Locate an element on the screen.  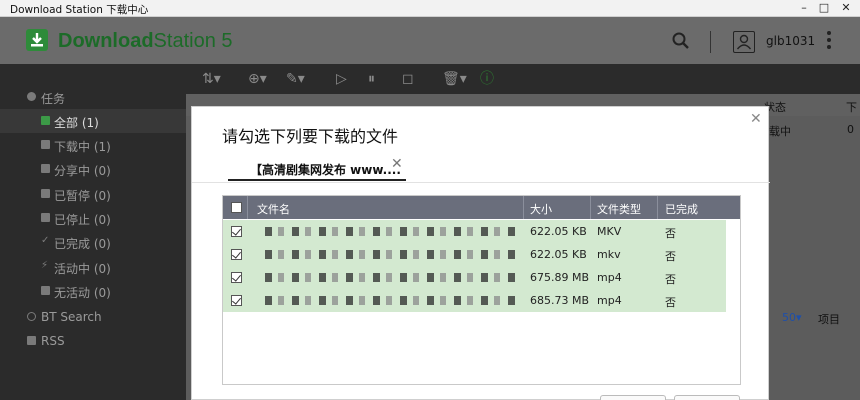
file-row: 622.05 KB mkv 否 is located at coordinates (474, 254).